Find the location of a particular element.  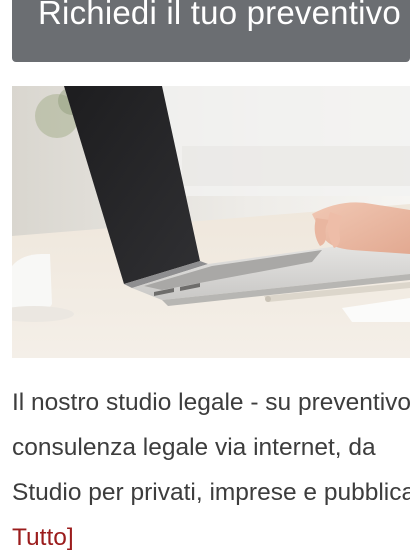

intro-line-1: Il nostro studio legale - su preventivo is located at coordinates (211, 402).